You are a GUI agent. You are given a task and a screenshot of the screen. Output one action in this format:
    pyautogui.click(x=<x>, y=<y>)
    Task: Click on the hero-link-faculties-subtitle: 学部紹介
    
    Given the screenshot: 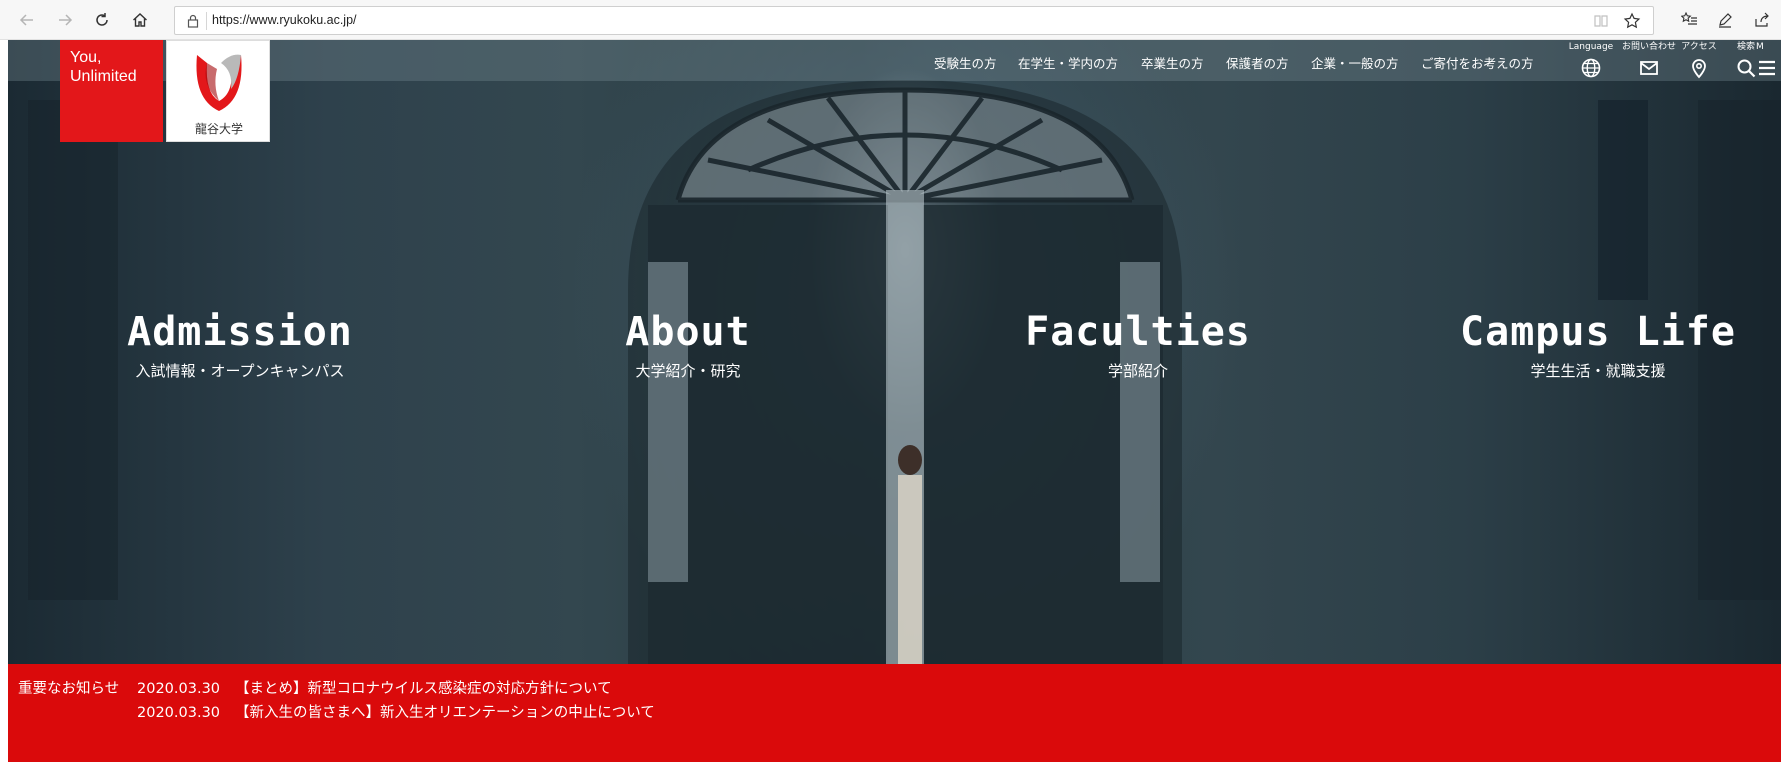 What is the action you would take?
    pyautogui.click(x=1137, y=371)
    